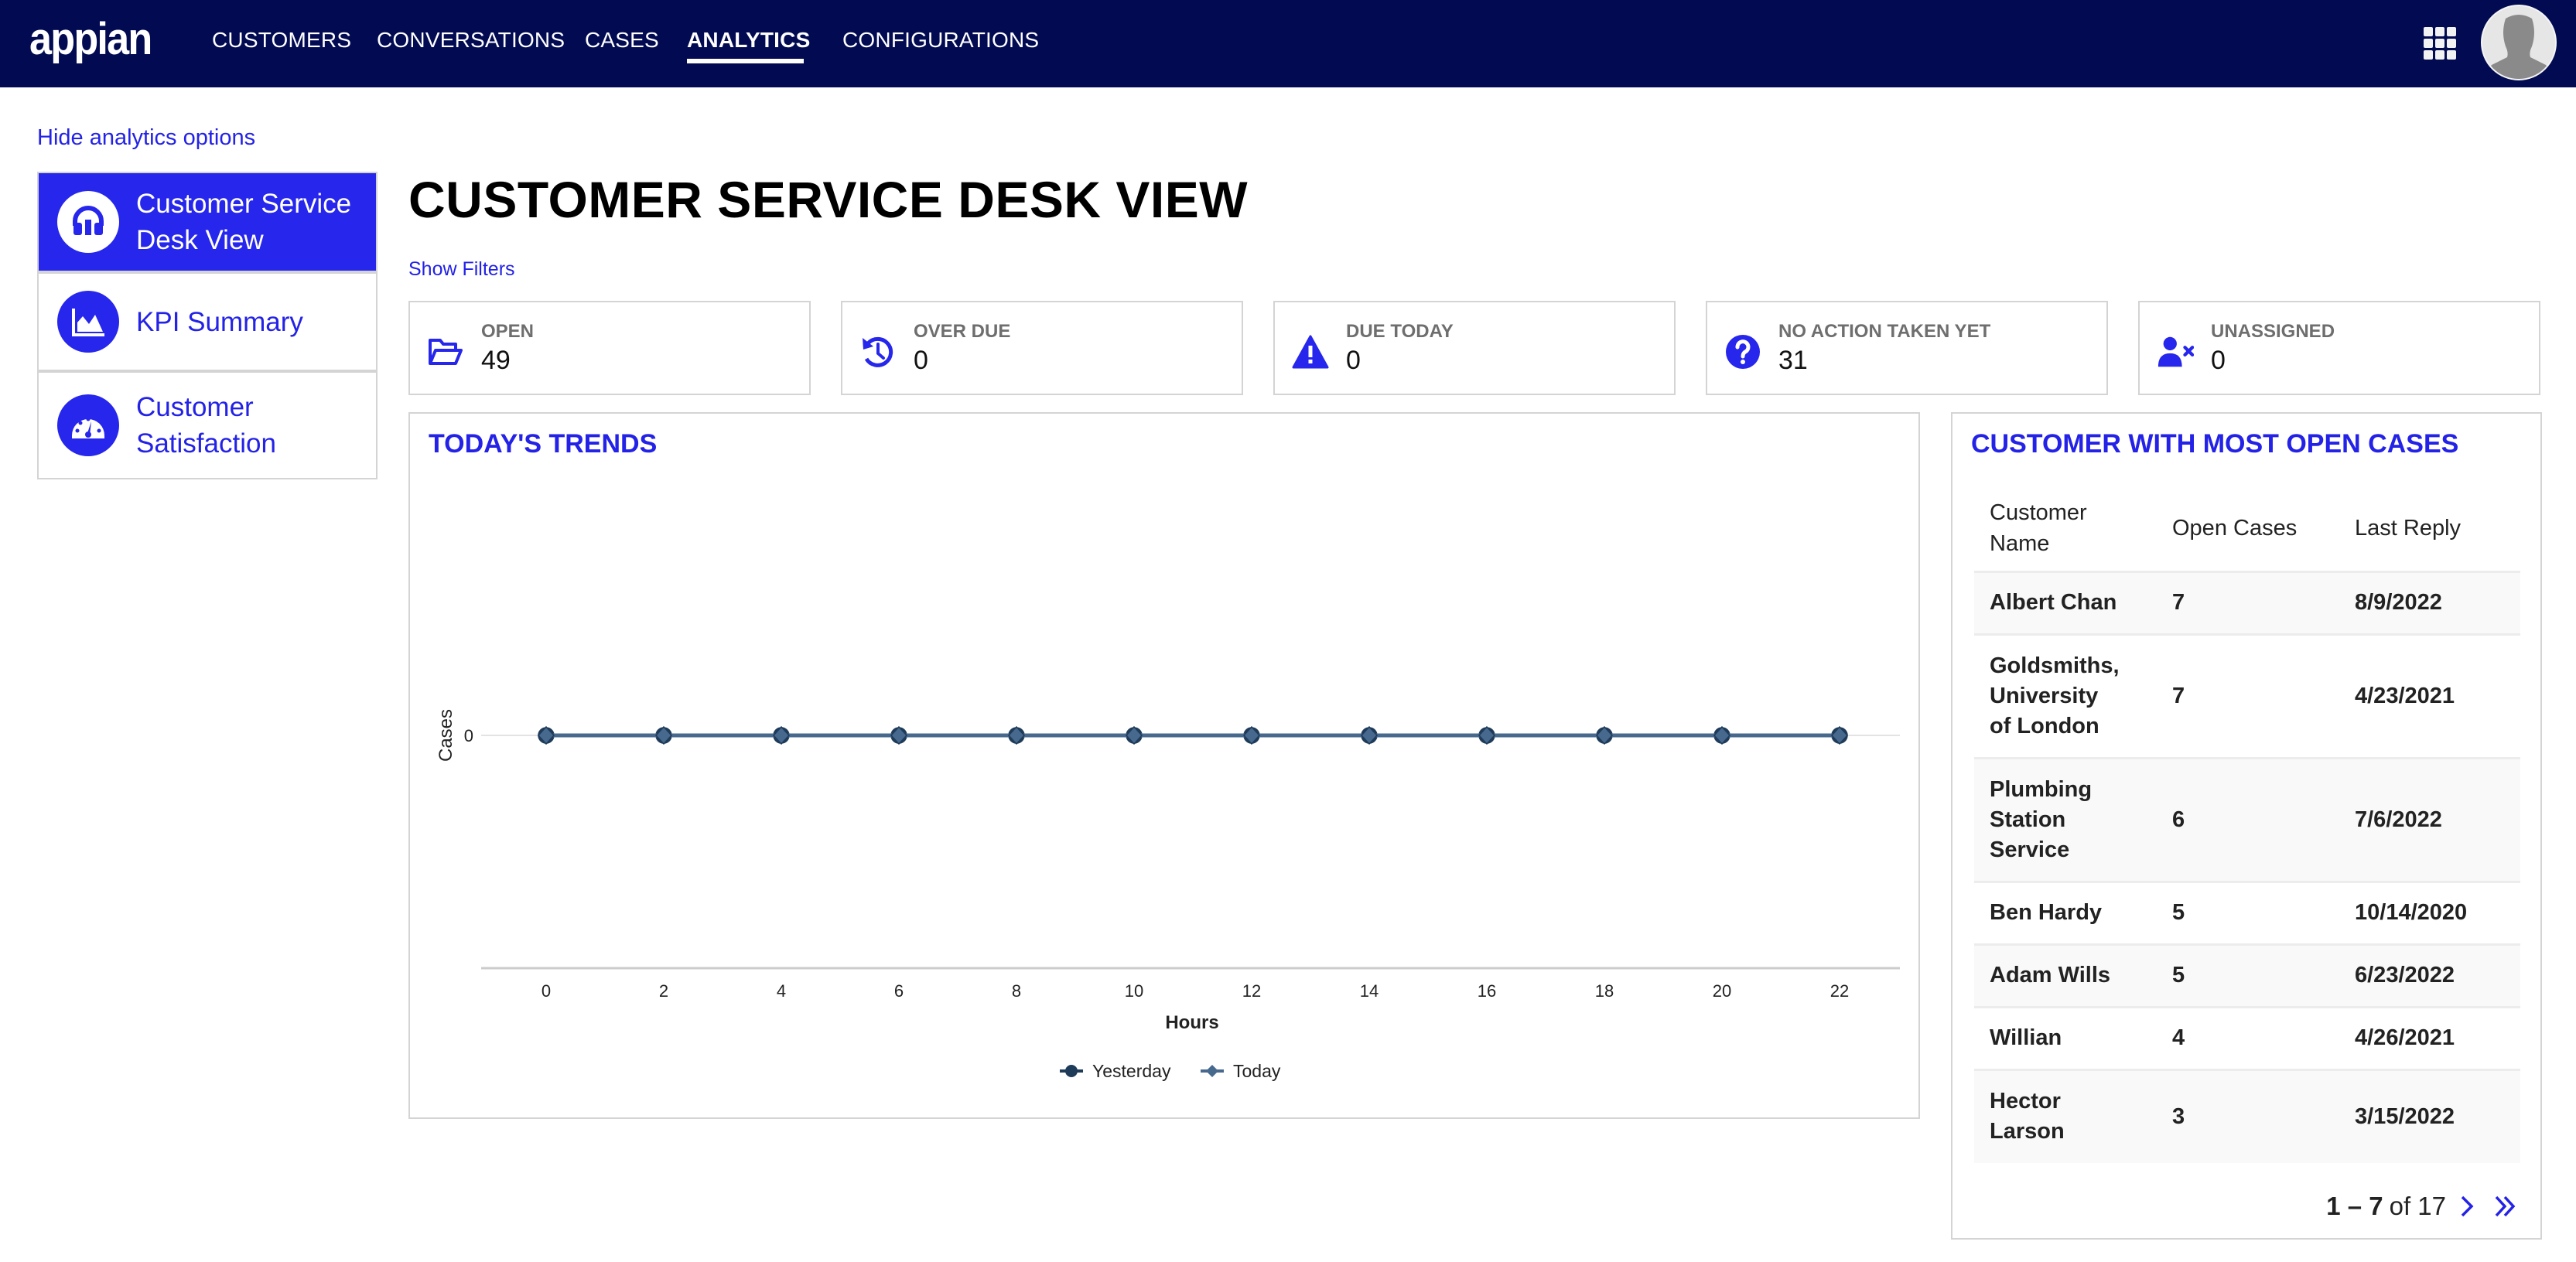 This screenshot has width=2576, height=1262. Describe the element at coordinates (1134, 991) in the screenshot. I see `x-tick-label: 10` at that location.